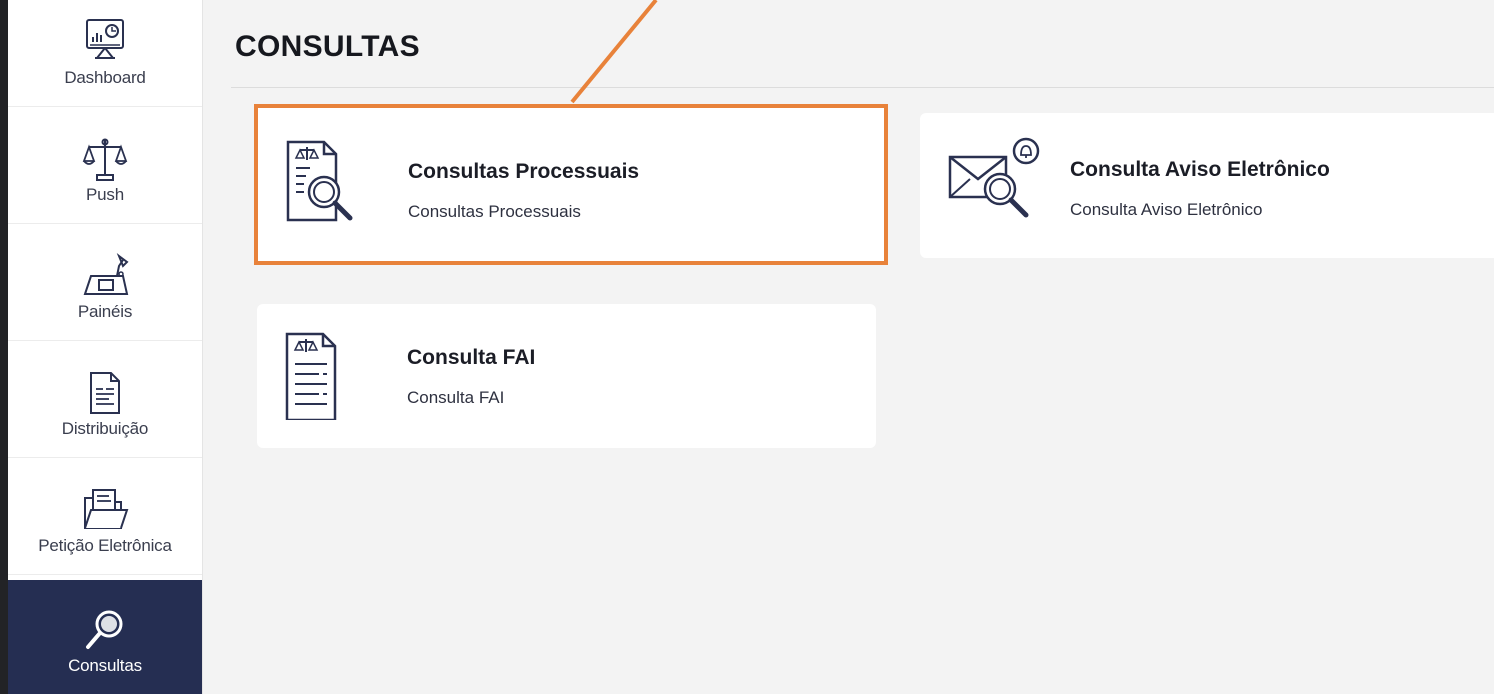 Image resolution: width=1494 pixels, height=694 pixels. I want to click on sidebar-item-label: Dashboard, so click(105, 77).